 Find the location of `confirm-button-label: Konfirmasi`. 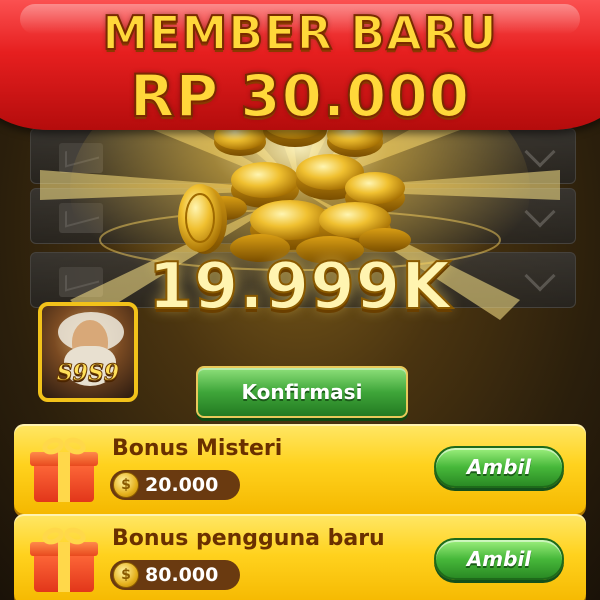

confirm-button-label: Konfirmasi is located at coordinates (302, 392).